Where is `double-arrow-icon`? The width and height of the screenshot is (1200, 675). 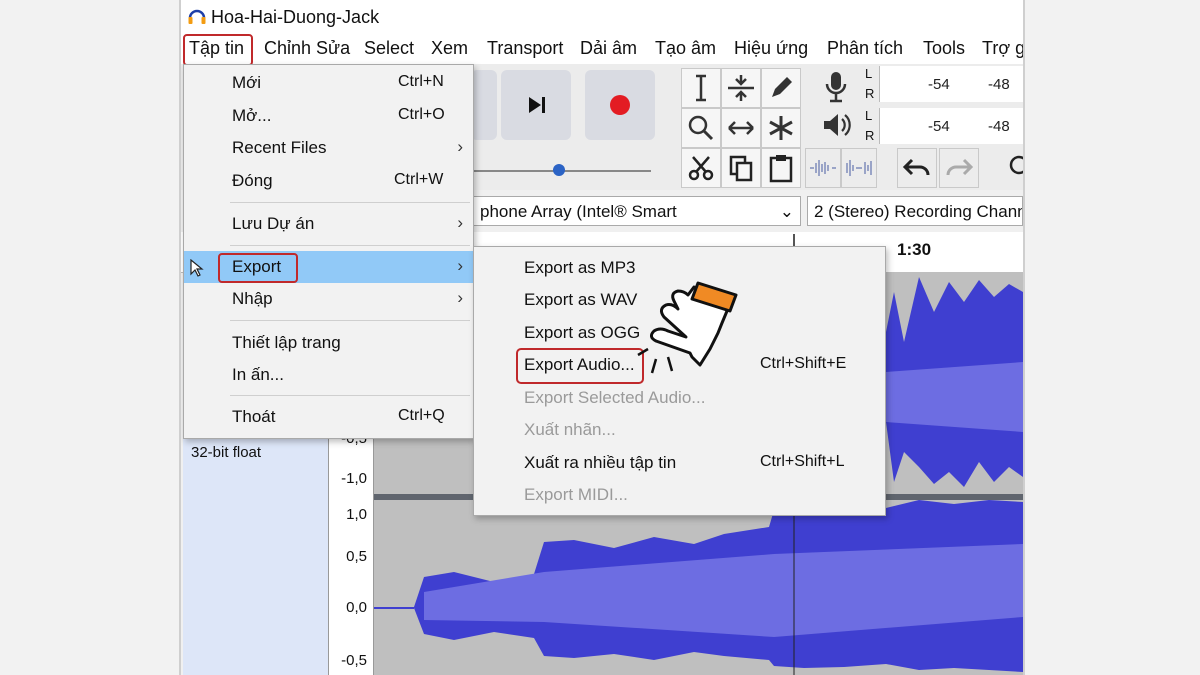
double-arrow-icon is located at coordinates (741, 128).